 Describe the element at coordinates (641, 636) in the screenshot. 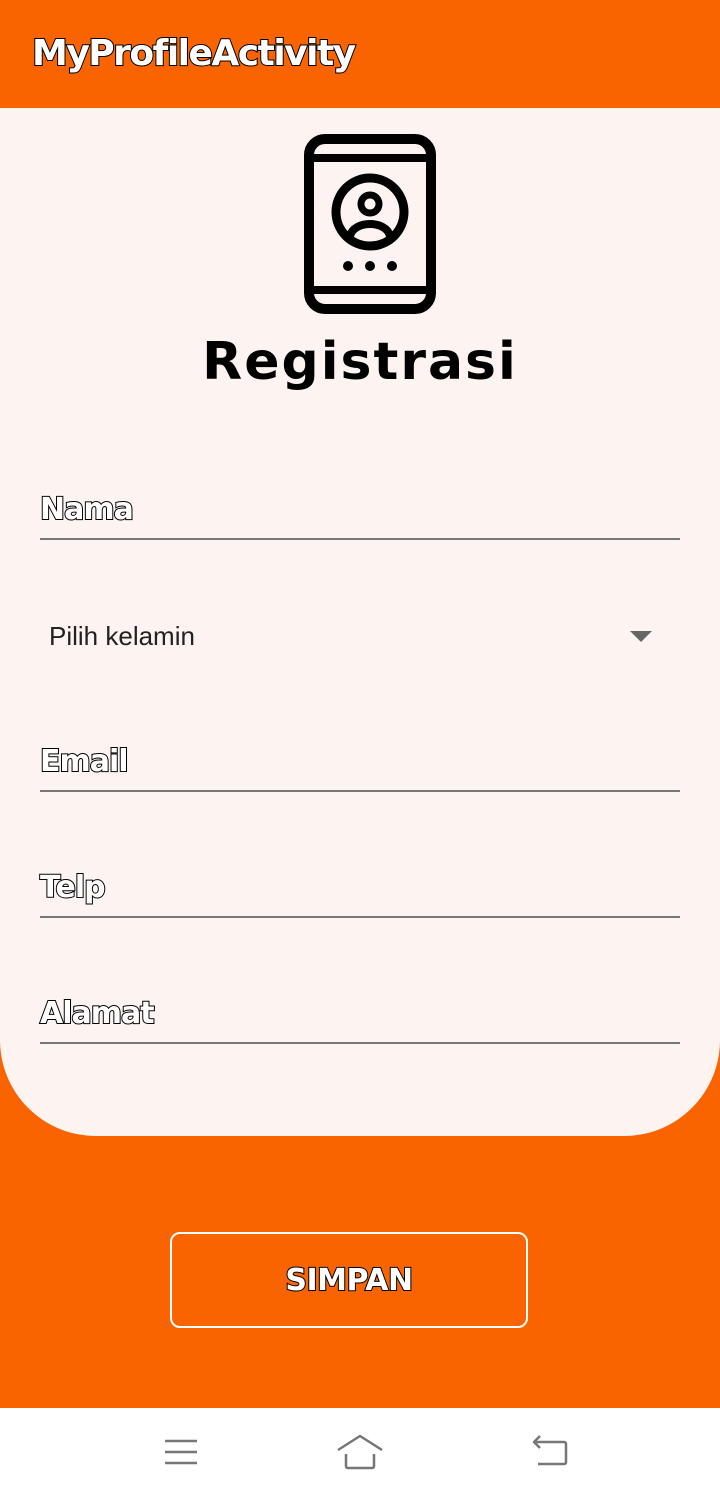

I see `dropdown-arrow-icon` at that location.